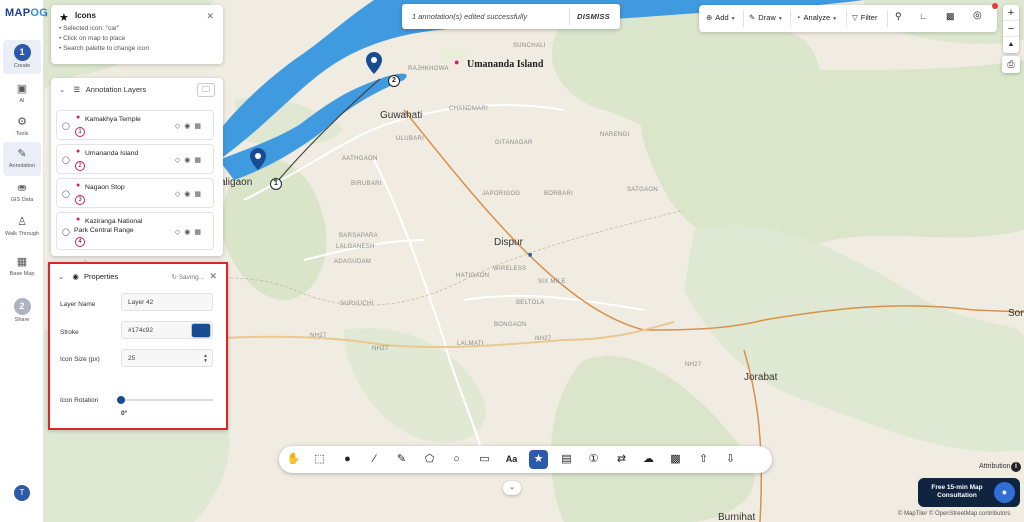  Describe the element at coordinates (898, 16) in the screenshot. I see `search-icon: ⚲` at that location.